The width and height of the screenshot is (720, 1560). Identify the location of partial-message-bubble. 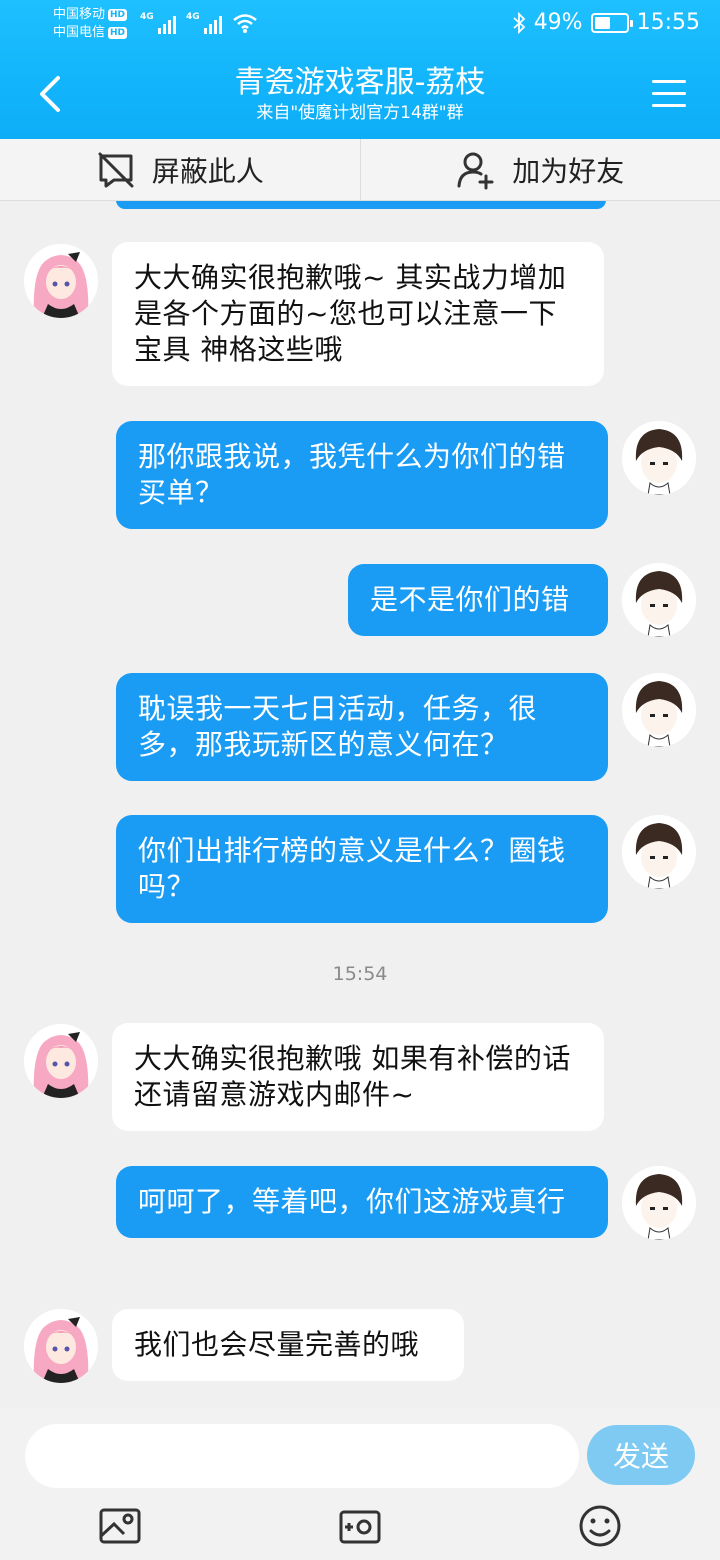
(361, 205).